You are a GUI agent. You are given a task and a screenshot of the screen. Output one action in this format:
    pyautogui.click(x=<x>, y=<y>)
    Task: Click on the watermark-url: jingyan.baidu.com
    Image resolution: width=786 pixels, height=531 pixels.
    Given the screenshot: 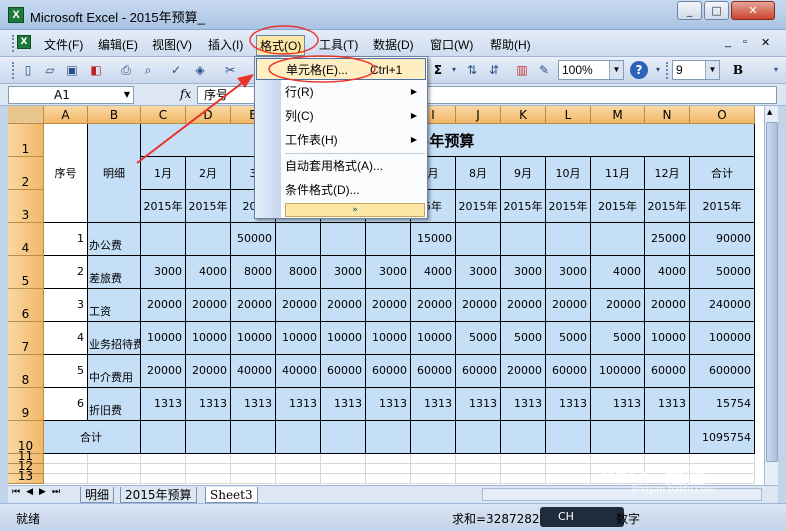 What is the action you would take?
    pyautogui.click(x=674, y=490)
    